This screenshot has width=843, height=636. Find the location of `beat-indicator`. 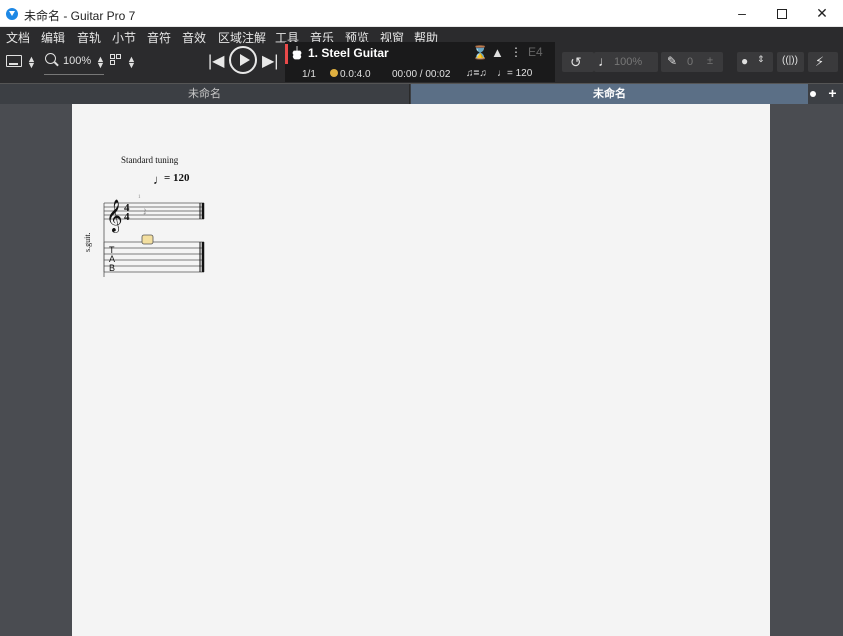

beat-indicator is located at coordinates (334, 73).